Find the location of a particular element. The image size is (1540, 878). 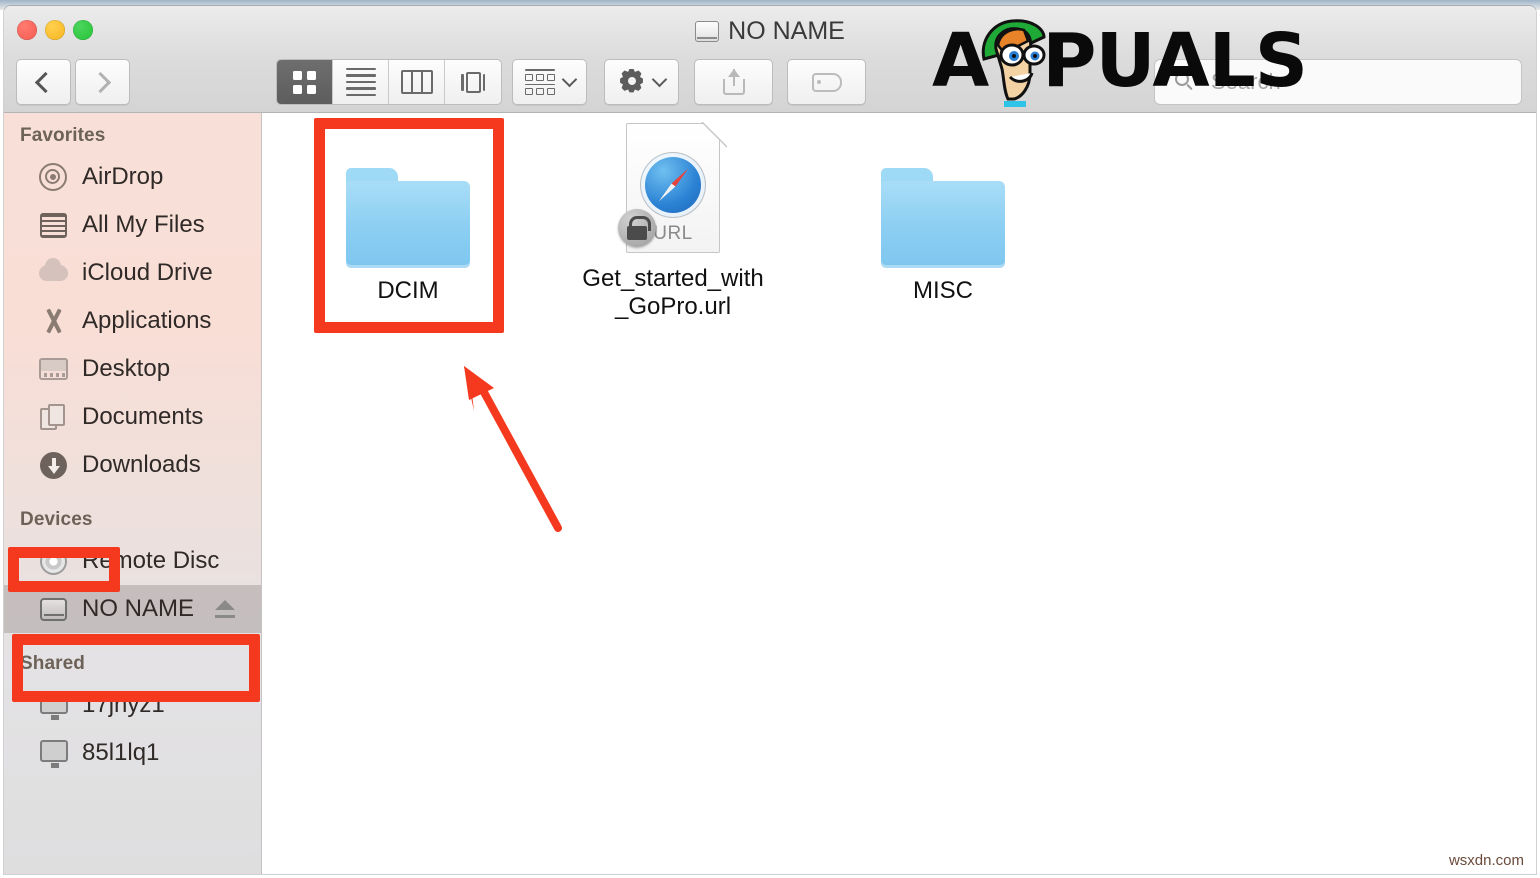

all-my-files-icon is located at coordinates (54, 225).